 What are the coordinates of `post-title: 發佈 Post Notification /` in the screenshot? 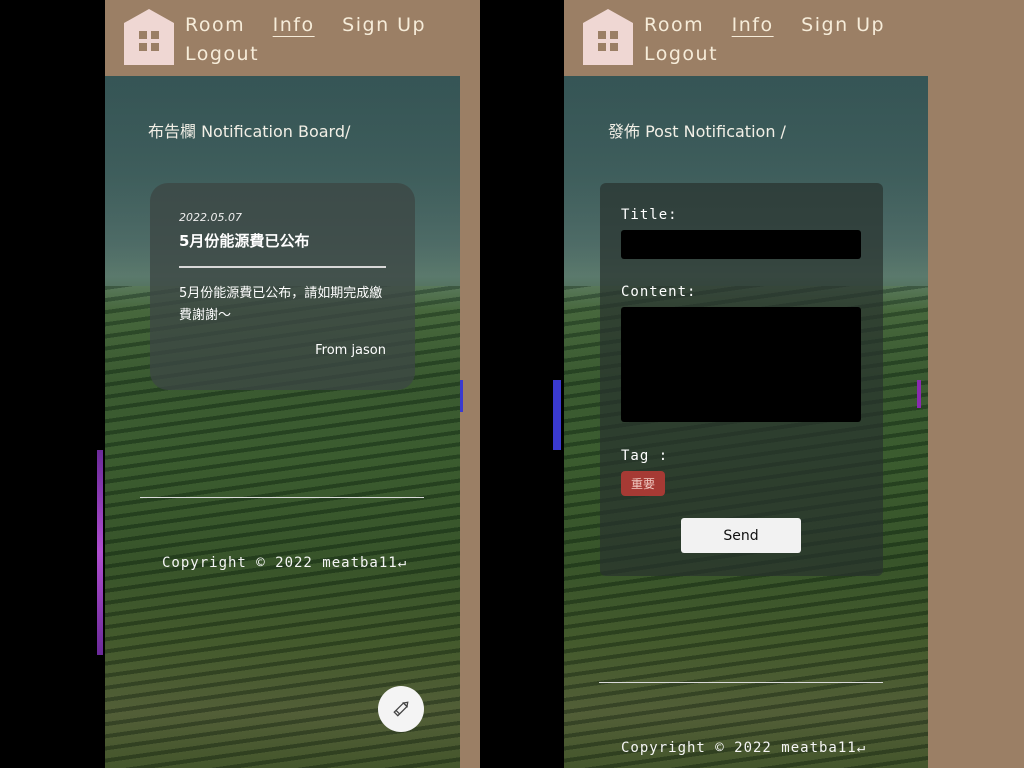 It's located at (697, 131).